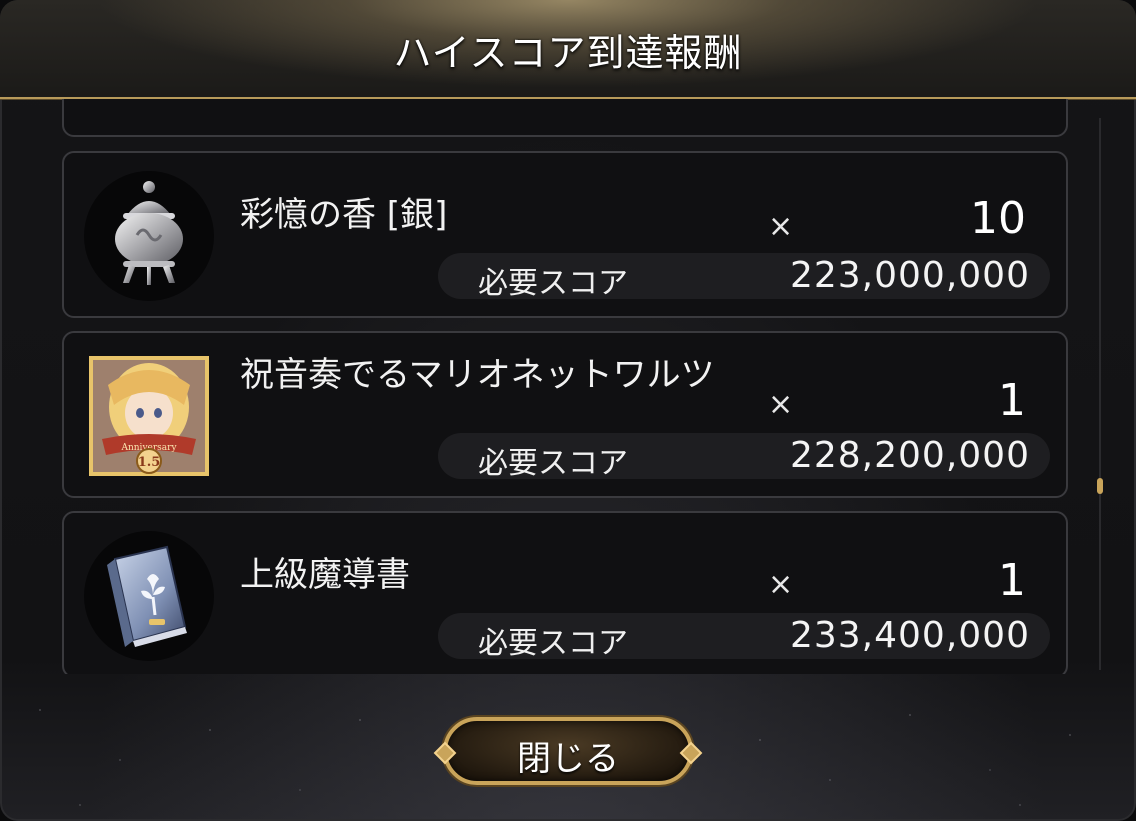 The width and height of the screenshot is (1136, 821). I want to click on required-score-value: 233,400,000, so click(909, 635).